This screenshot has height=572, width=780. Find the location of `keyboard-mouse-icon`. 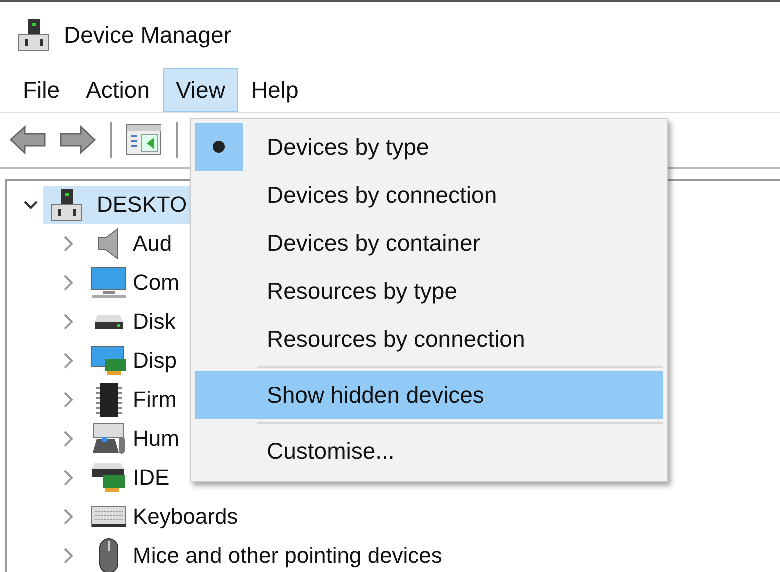

keyboard-mouse-icon is located at coordinates (109, 438).